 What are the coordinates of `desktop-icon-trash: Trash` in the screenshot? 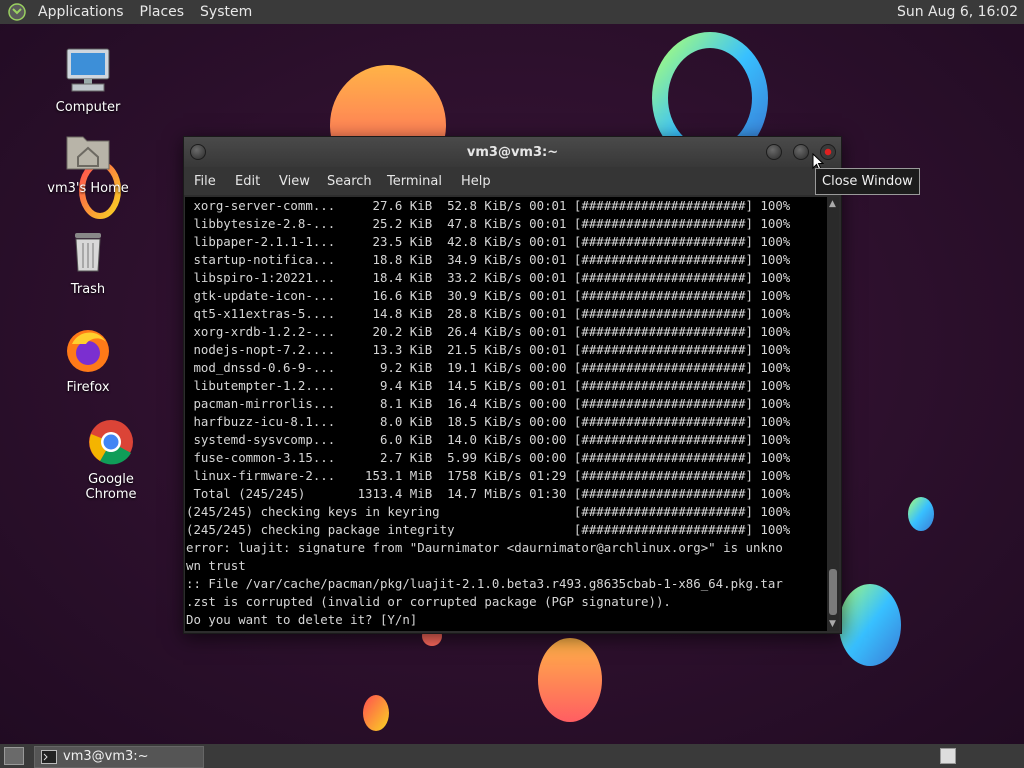 It's located at (88, 262).